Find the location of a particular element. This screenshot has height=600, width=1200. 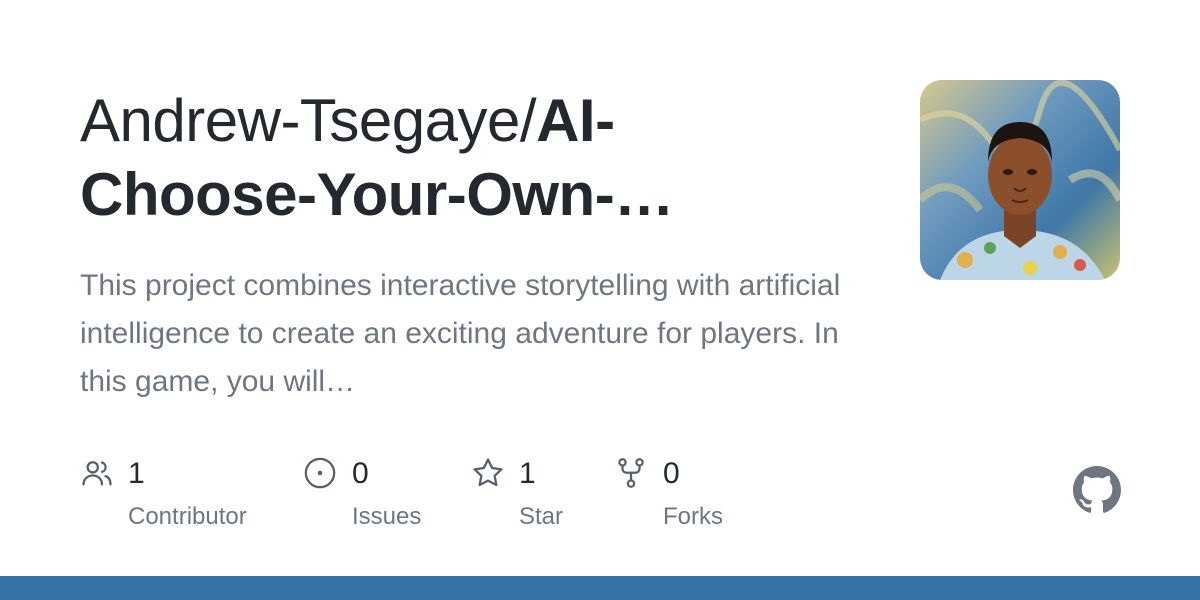

owner-avatar is located at coordinates (1020, 180).